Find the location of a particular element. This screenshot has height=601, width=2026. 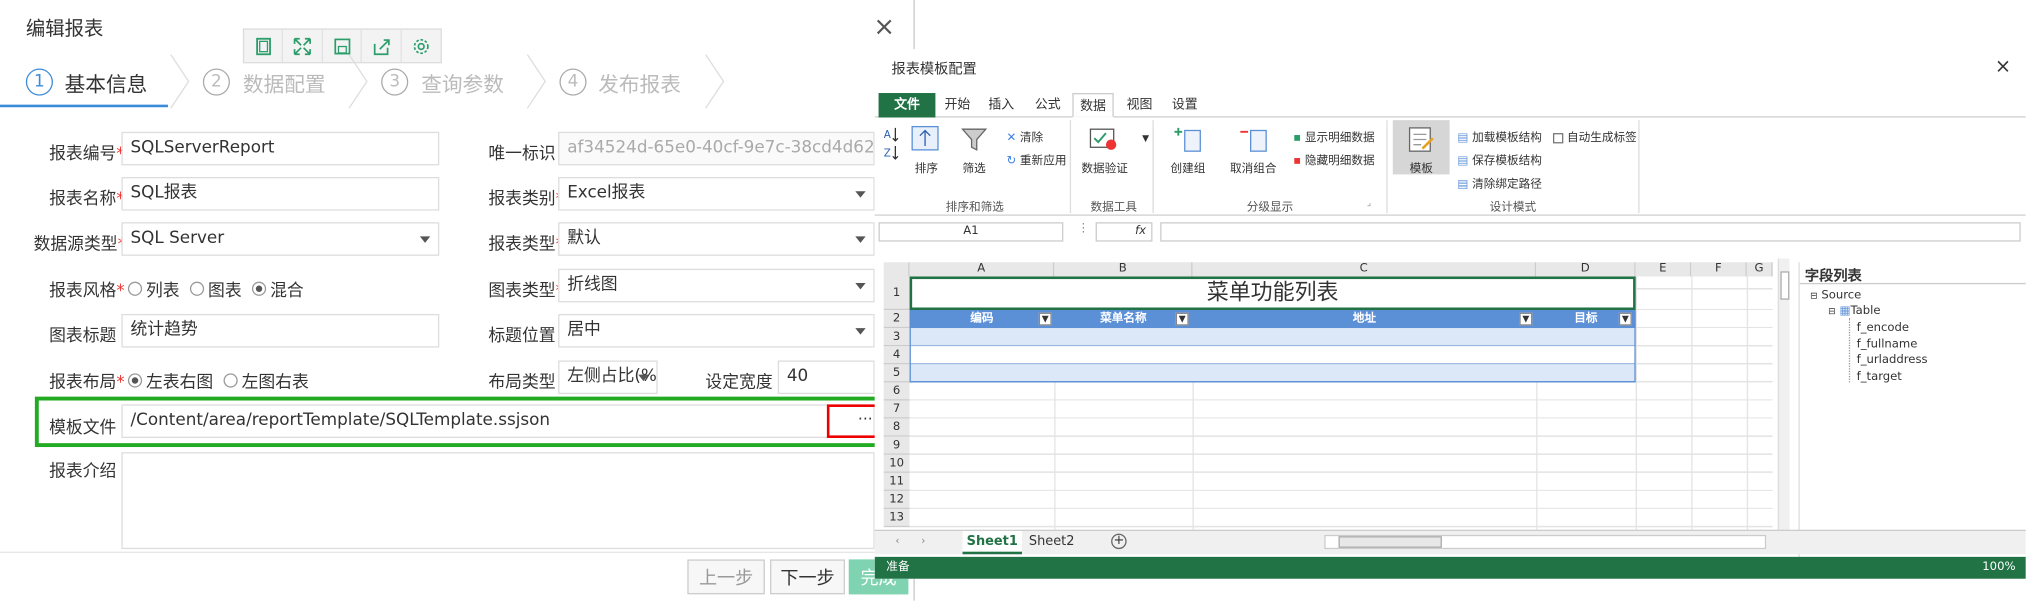

show-detail-button: ▪ 显示明细数据 is located at coordinates (1333, 136).